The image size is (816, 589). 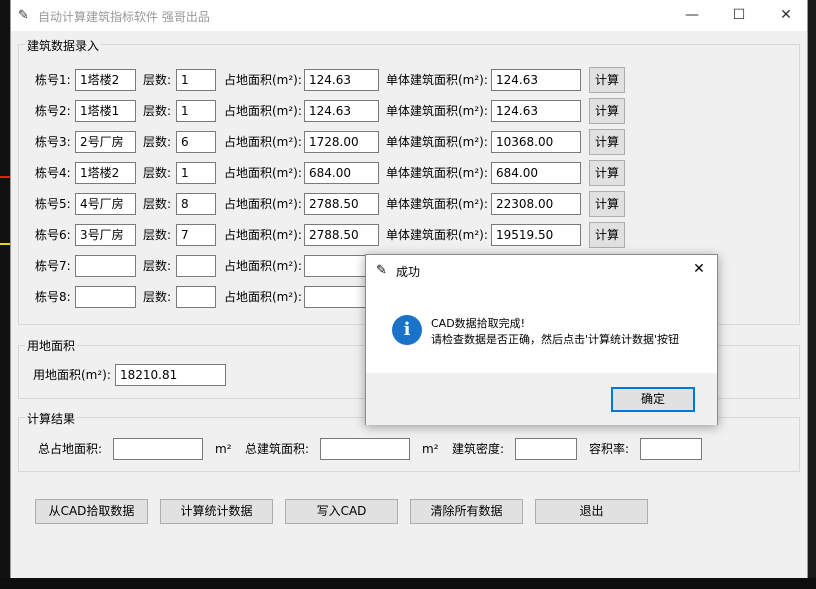 What do you see at coordinates (536, 142) in the screenshot?
I see `building-area-input: 10368.00` at bounding box center [536, 142].